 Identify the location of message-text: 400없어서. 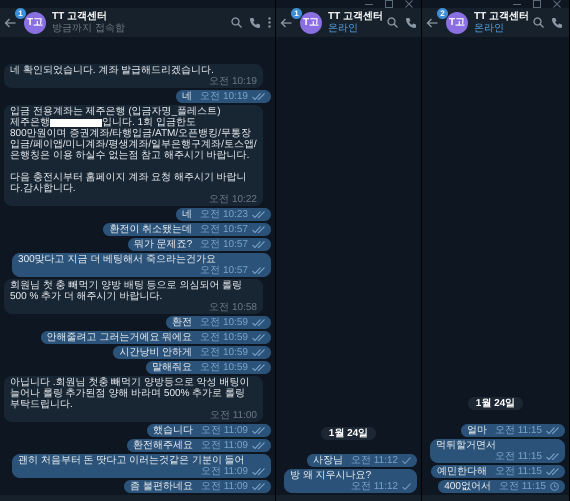
(467, 486).